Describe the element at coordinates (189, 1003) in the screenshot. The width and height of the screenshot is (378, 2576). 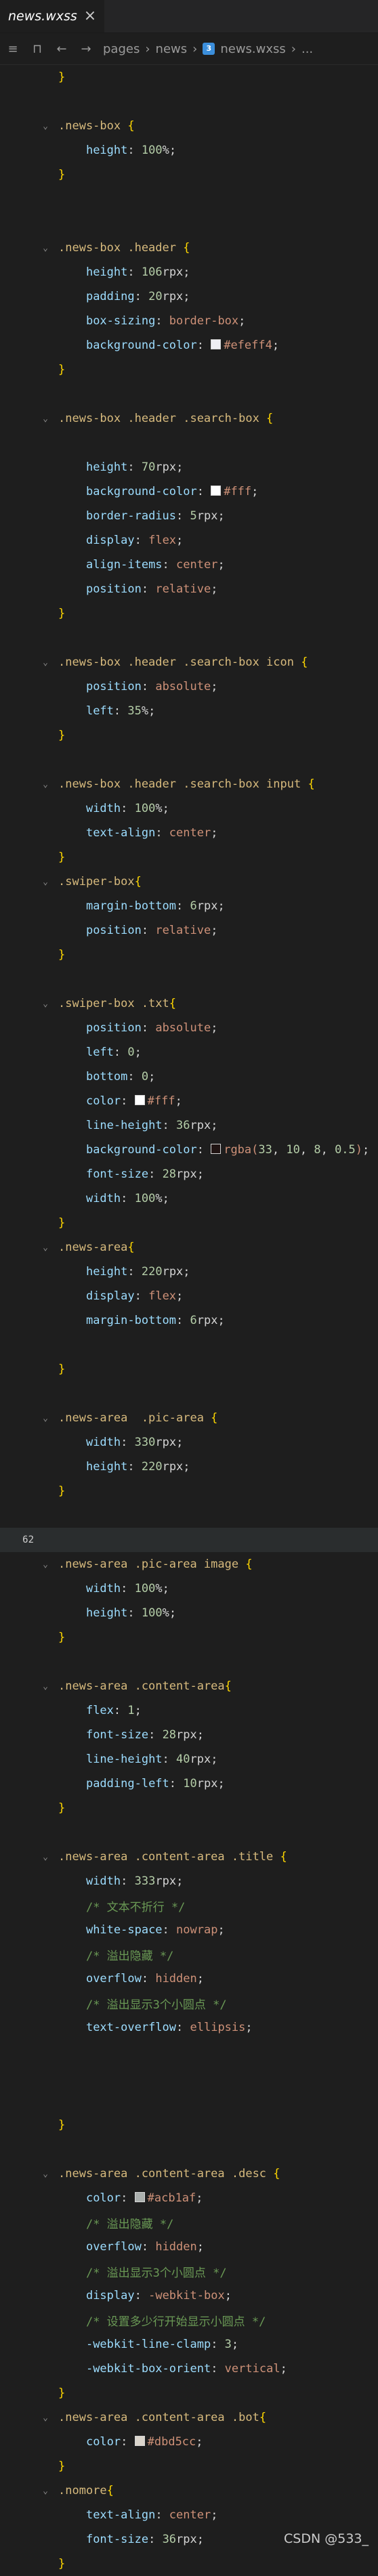
I see `code-line: ⌄.swiper-box .txt{` at that location.